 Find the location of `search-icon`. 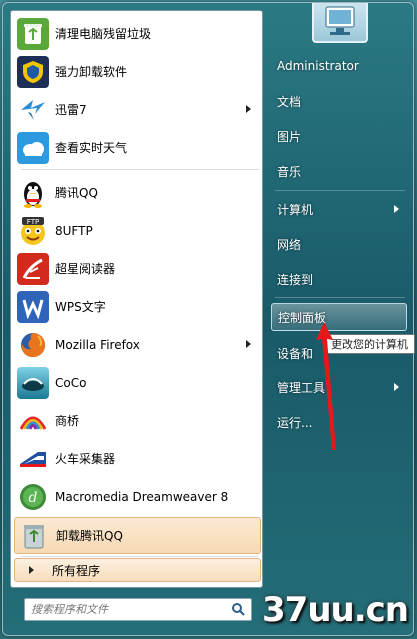

search-icon is located at coordinates (238, 610).